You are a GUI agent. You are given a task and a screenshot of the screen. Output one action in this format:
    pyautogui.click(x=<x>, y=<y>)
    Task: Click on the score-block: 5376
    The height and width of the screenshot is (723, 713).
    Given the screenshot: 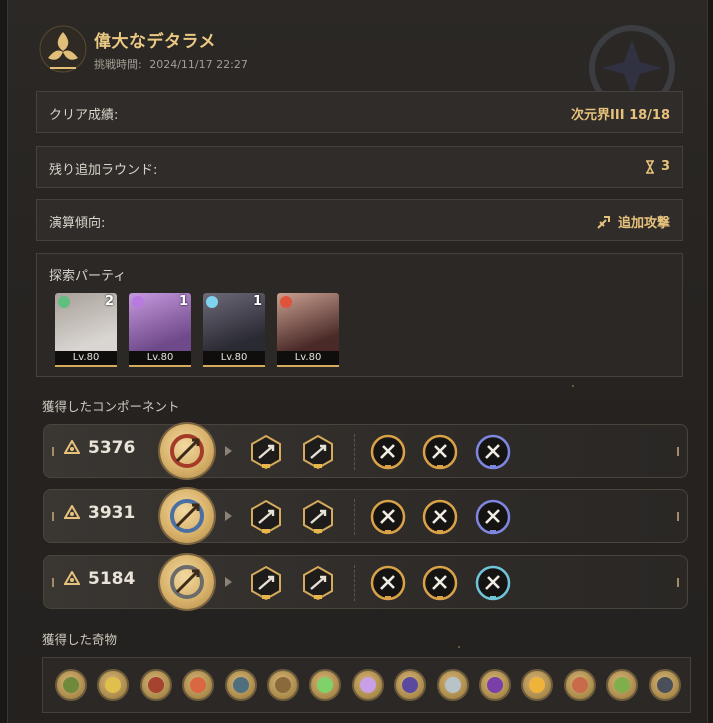 What is the action you would take?
    pyautogui.click(x=99, y=448)
    